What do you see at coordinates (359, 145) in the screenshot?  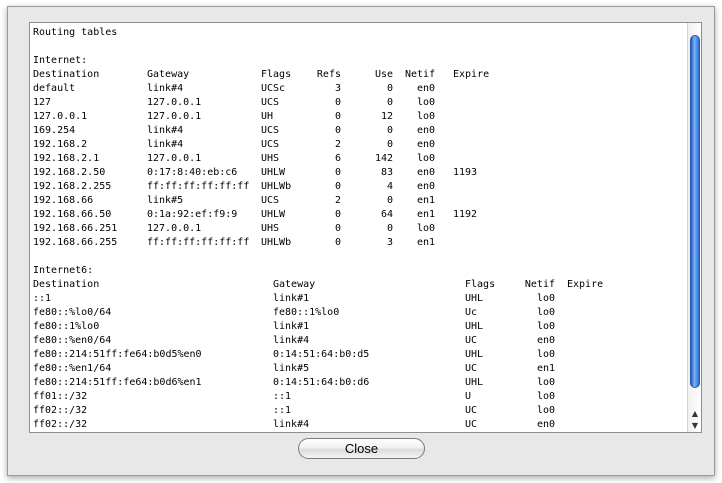 I see `ipv4-route-row: 192.168.2 link#4 UCS 2 0 en0` at bounding box center [359, 145].